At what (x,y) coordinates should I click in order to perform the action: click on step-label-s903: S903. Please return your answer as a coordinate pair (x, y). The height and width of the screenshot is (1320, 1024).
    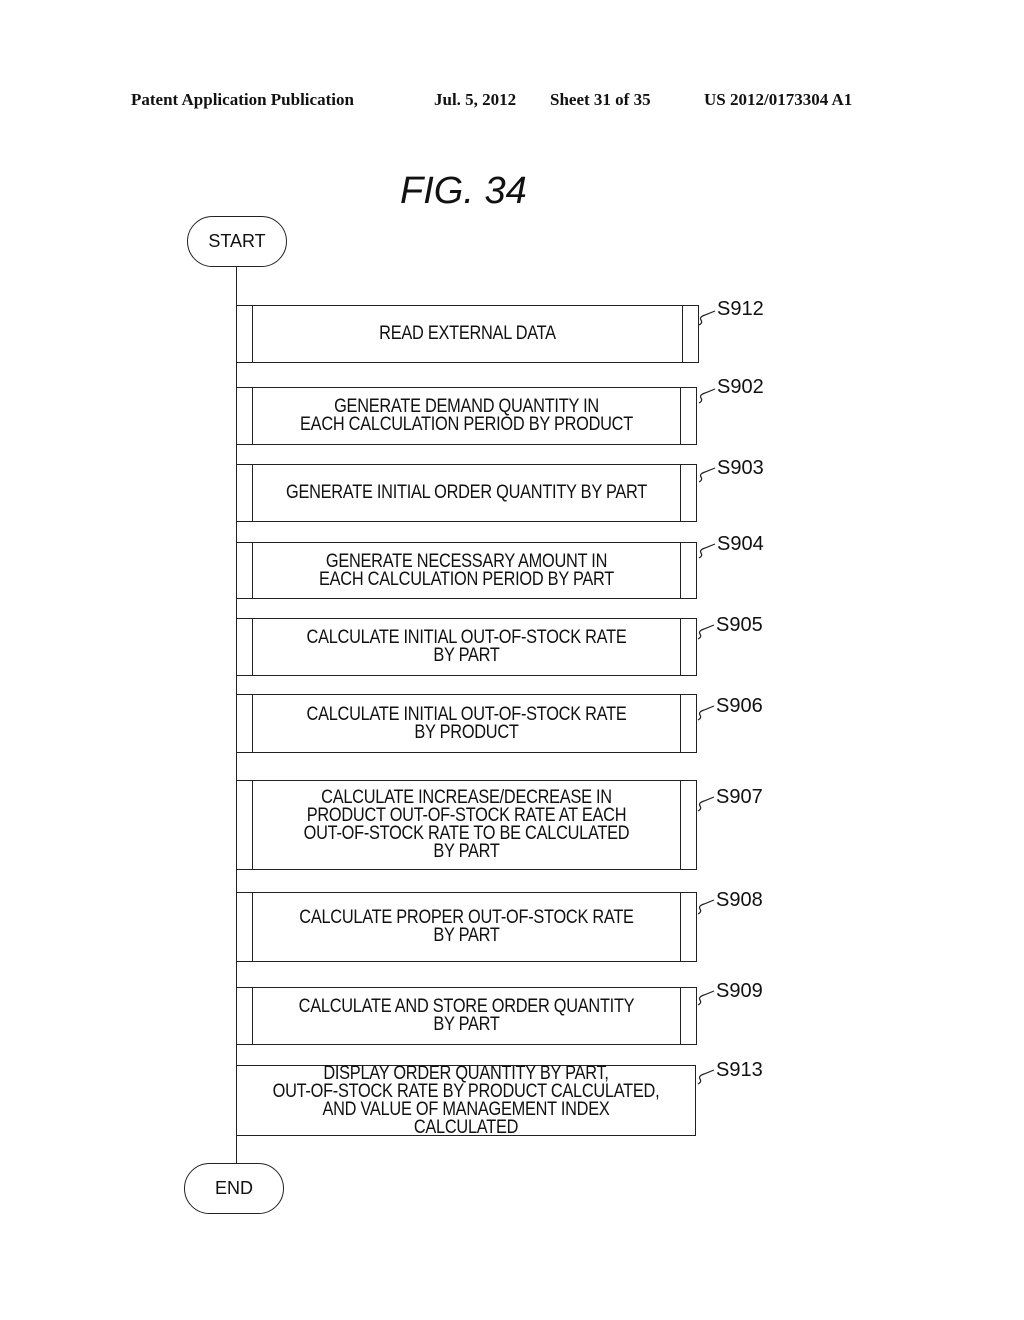
    Looking at the image, I should click on (740, 468).